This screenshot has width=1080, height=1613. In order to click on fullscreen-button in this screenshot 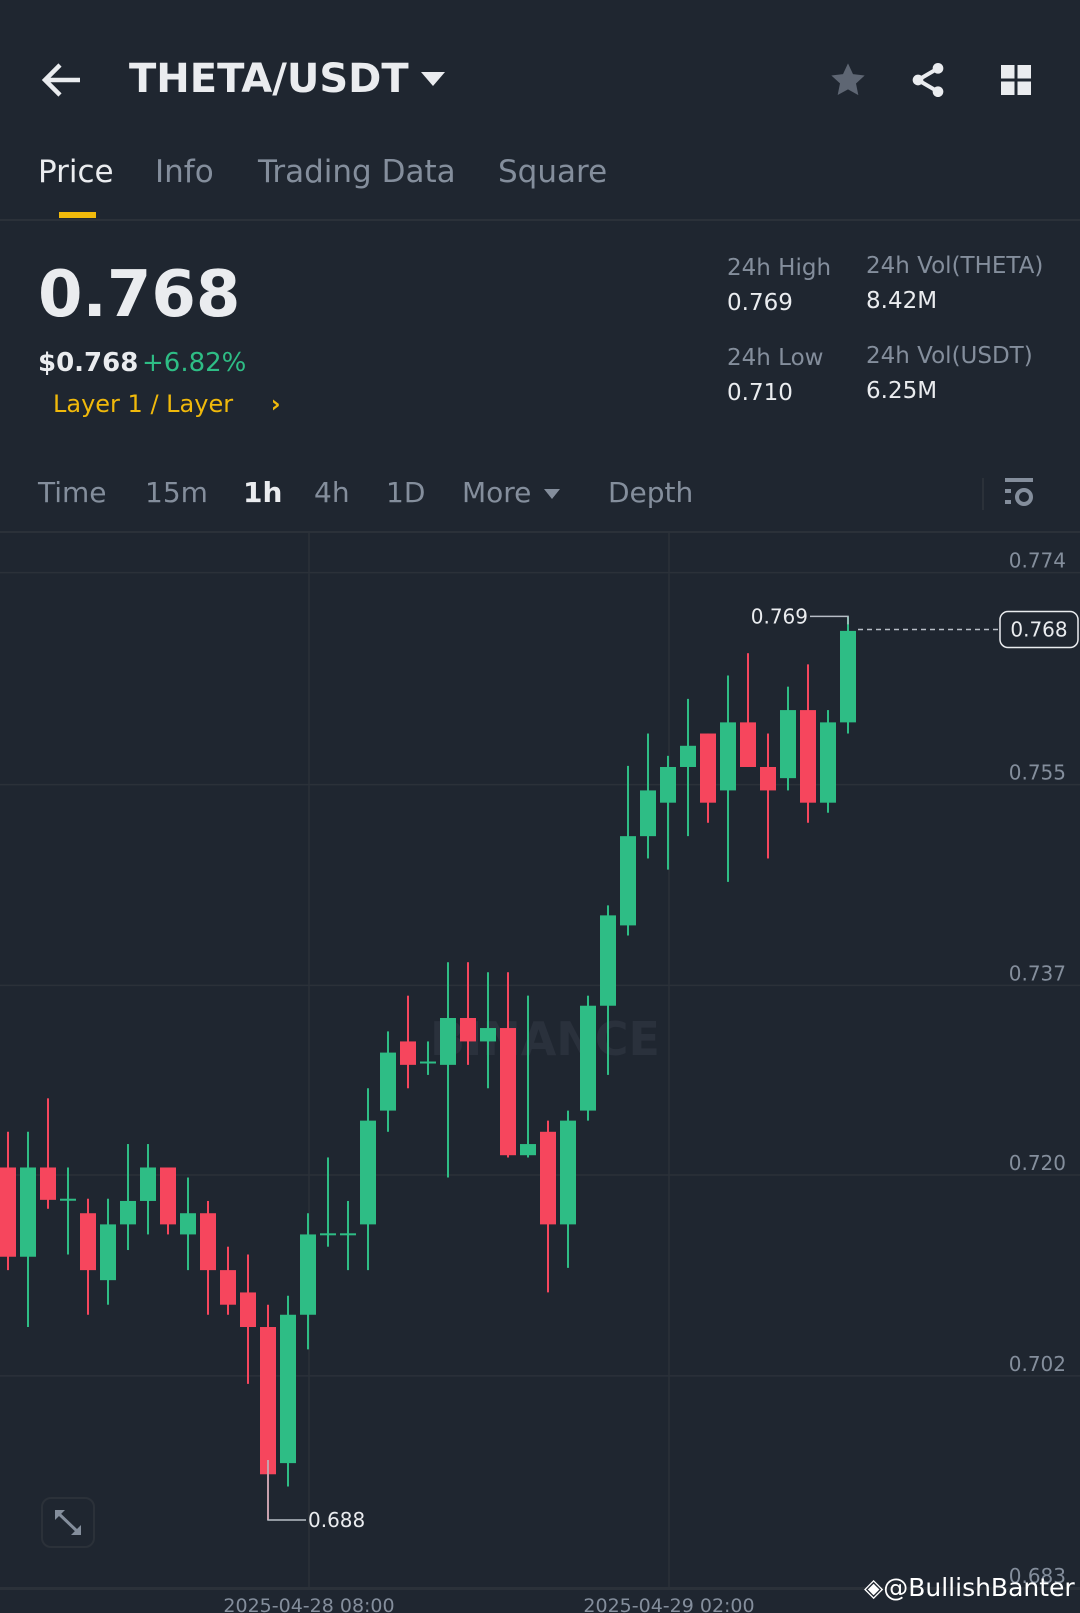, I will do `click(68, 1522)`.